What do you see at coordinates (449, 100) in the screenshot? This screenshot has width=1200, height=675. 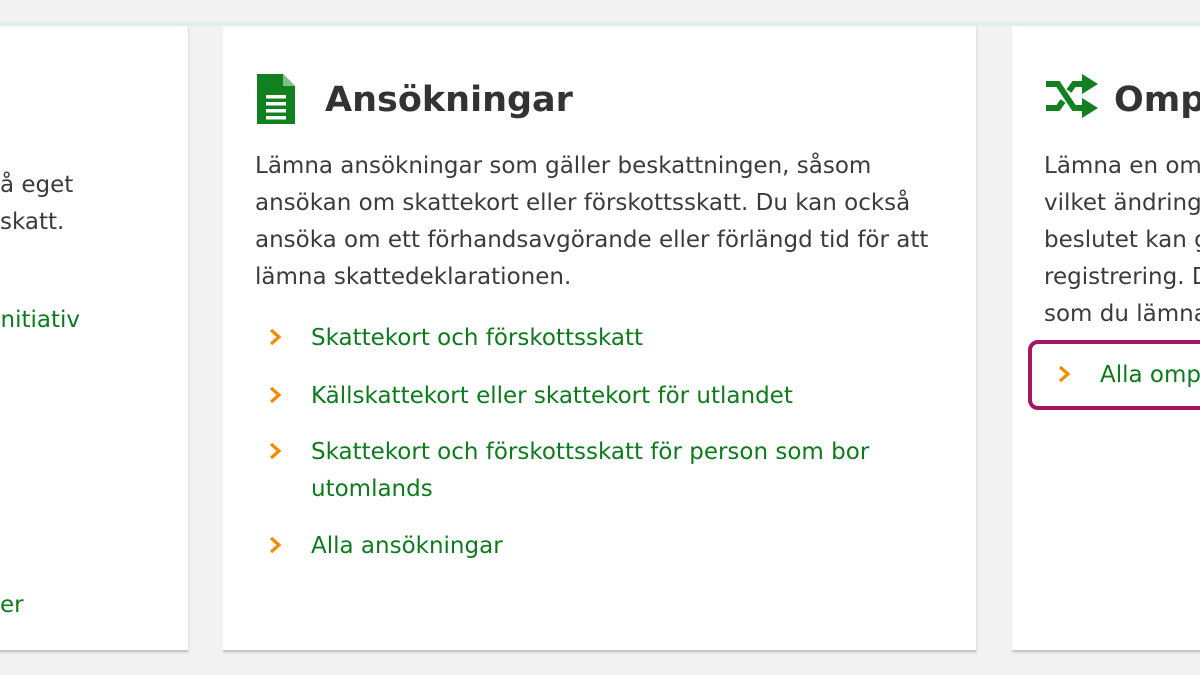 I see `card-title: Ansökningar` at bounding box center [449, 100].